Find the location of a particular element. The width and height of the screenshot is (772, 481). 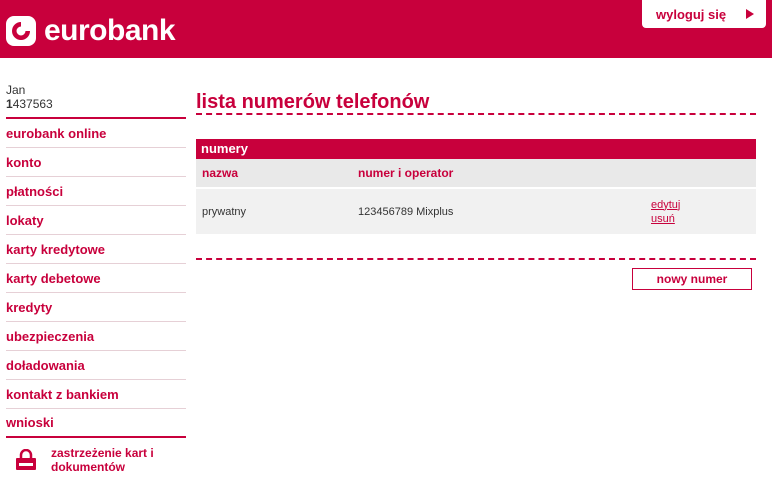

row-name: prywatny is located at coordinates (224, 211).